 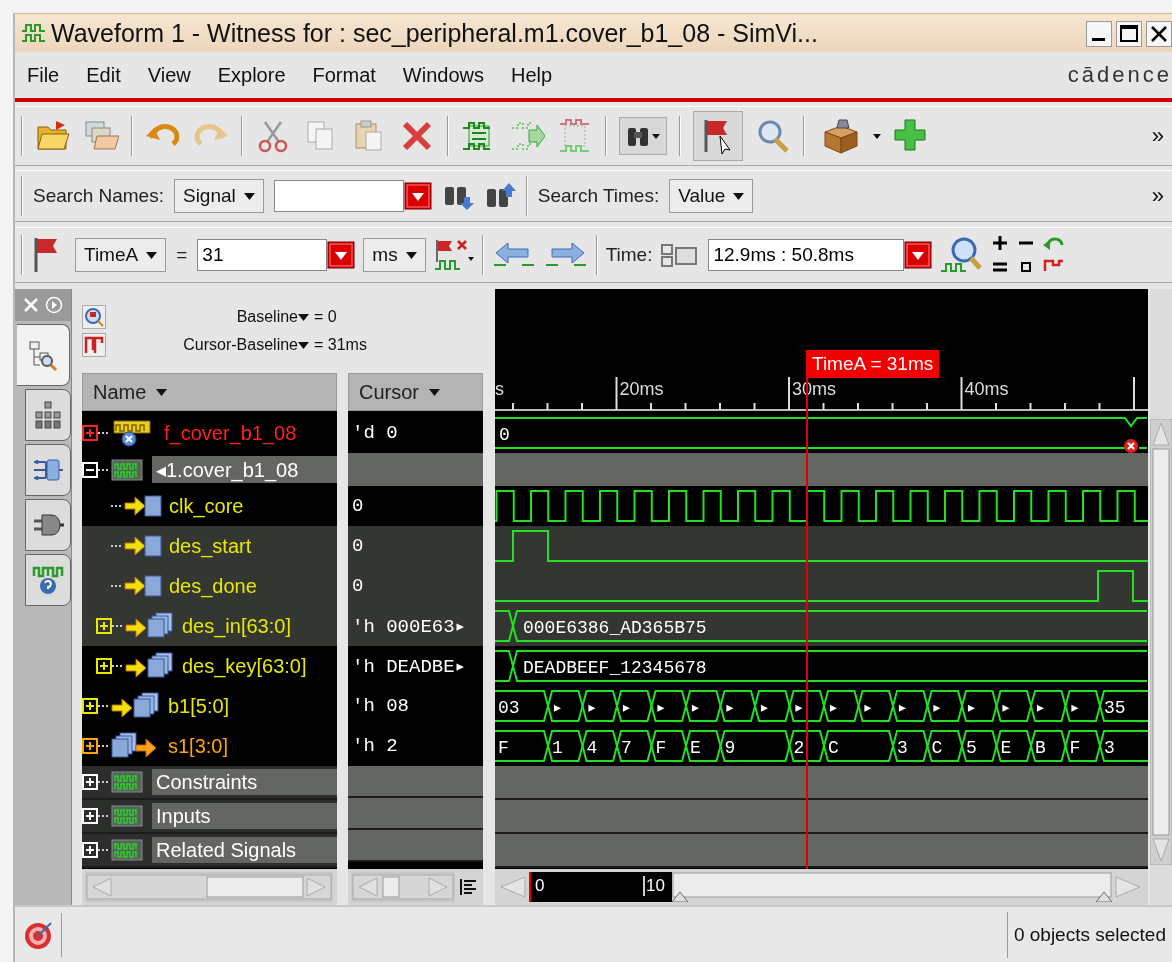 I want to click on error-icon, so click(x=1131, y=446).